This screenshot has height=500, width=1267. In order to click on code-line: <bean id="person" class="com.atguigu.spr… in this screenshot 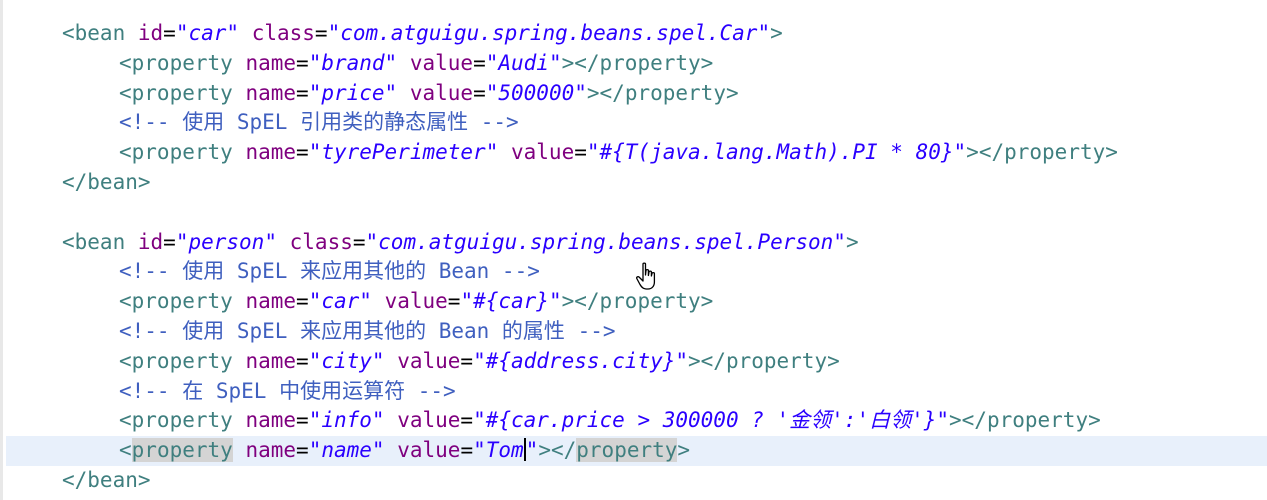, I will do `click(633, 243)`.